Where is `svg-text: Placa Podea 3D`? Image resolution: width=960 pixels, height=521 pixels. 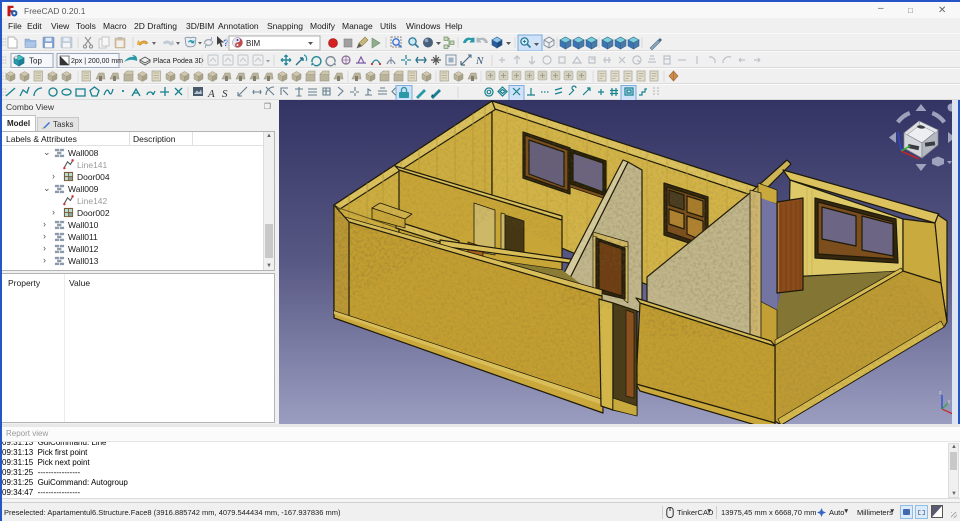 svg-text: Placa Podea 3D is located at coordinates (178, 61).